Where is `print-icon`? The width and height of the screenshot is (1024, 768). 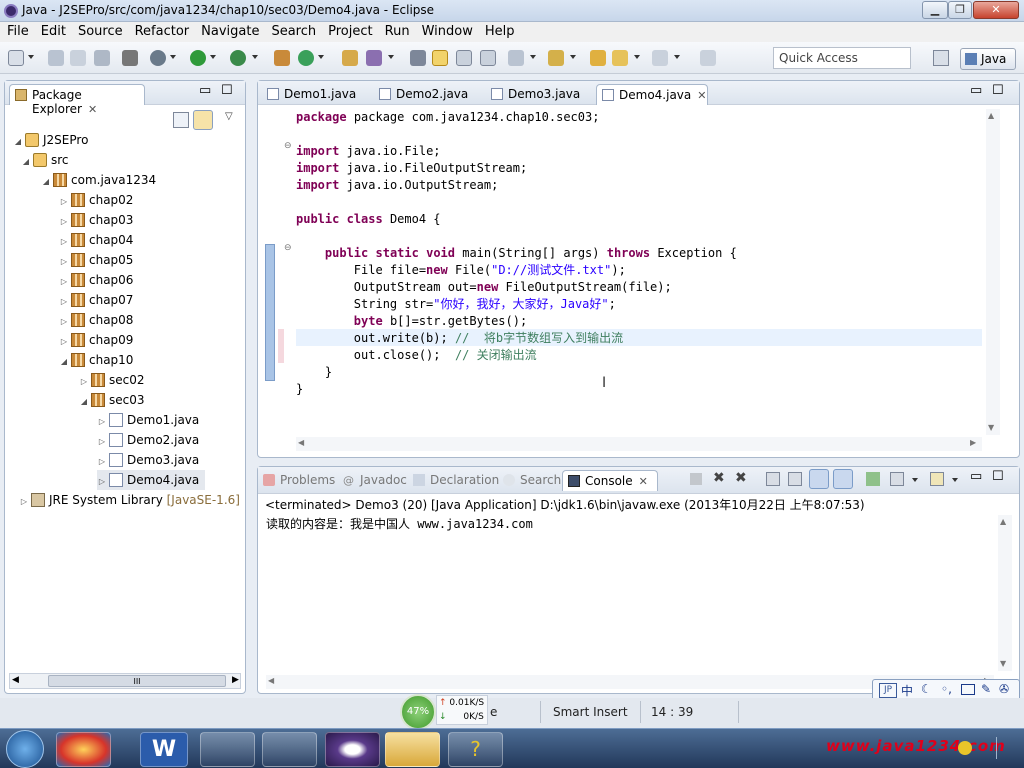
print-icon is located at coordinates (102, 58).